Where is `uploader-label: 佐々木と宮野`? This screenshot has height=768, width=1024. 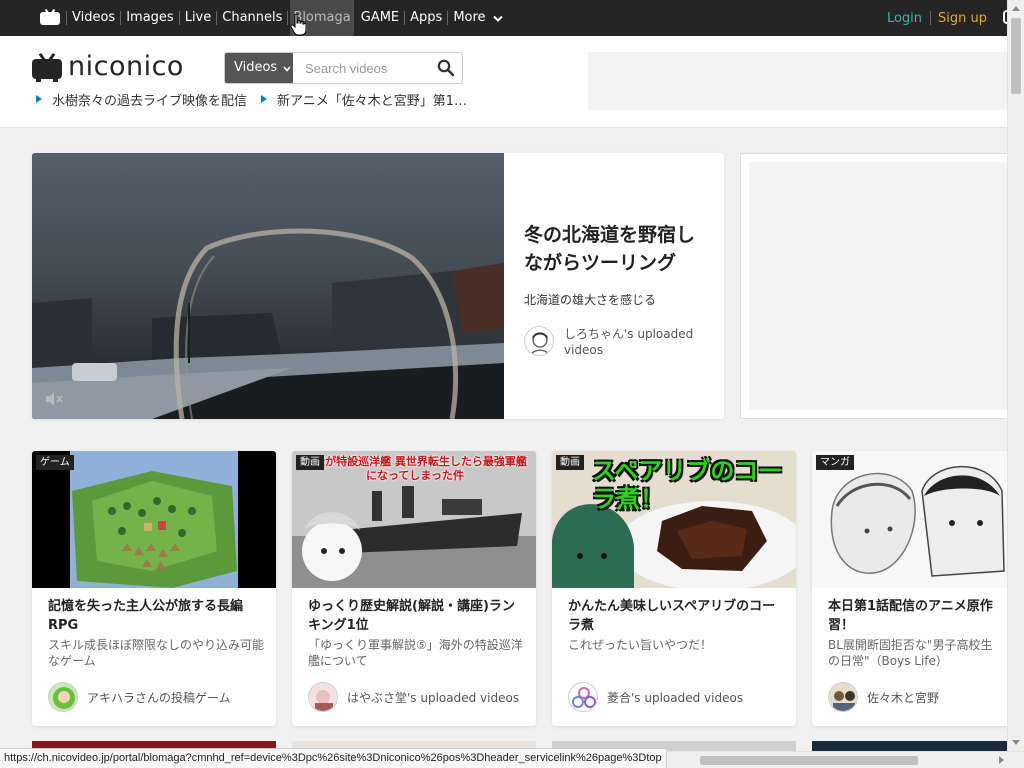 uploader-label: 佐々木と宮野 is located at coordinates (903, 697).